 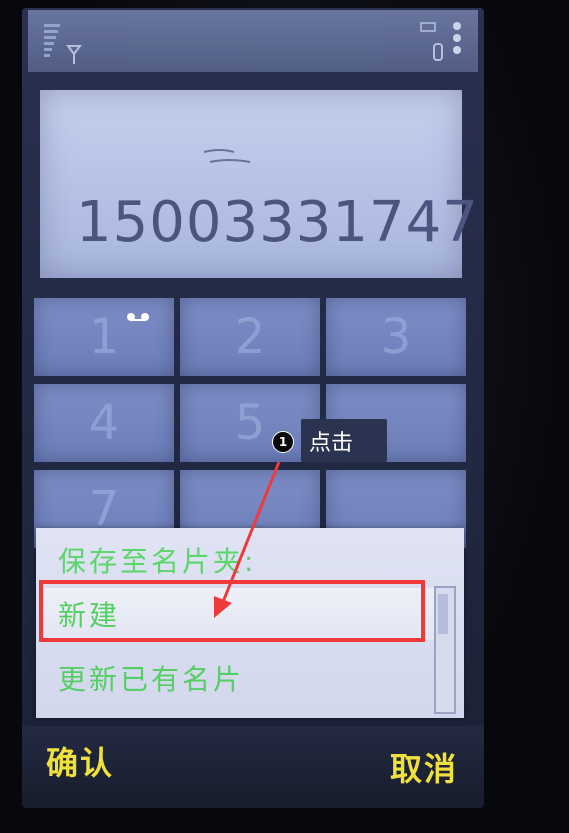 What do you see at coordinates (227, 156) in the screenshot?
I see `screen-scratch` at bounding box center [227, 156].